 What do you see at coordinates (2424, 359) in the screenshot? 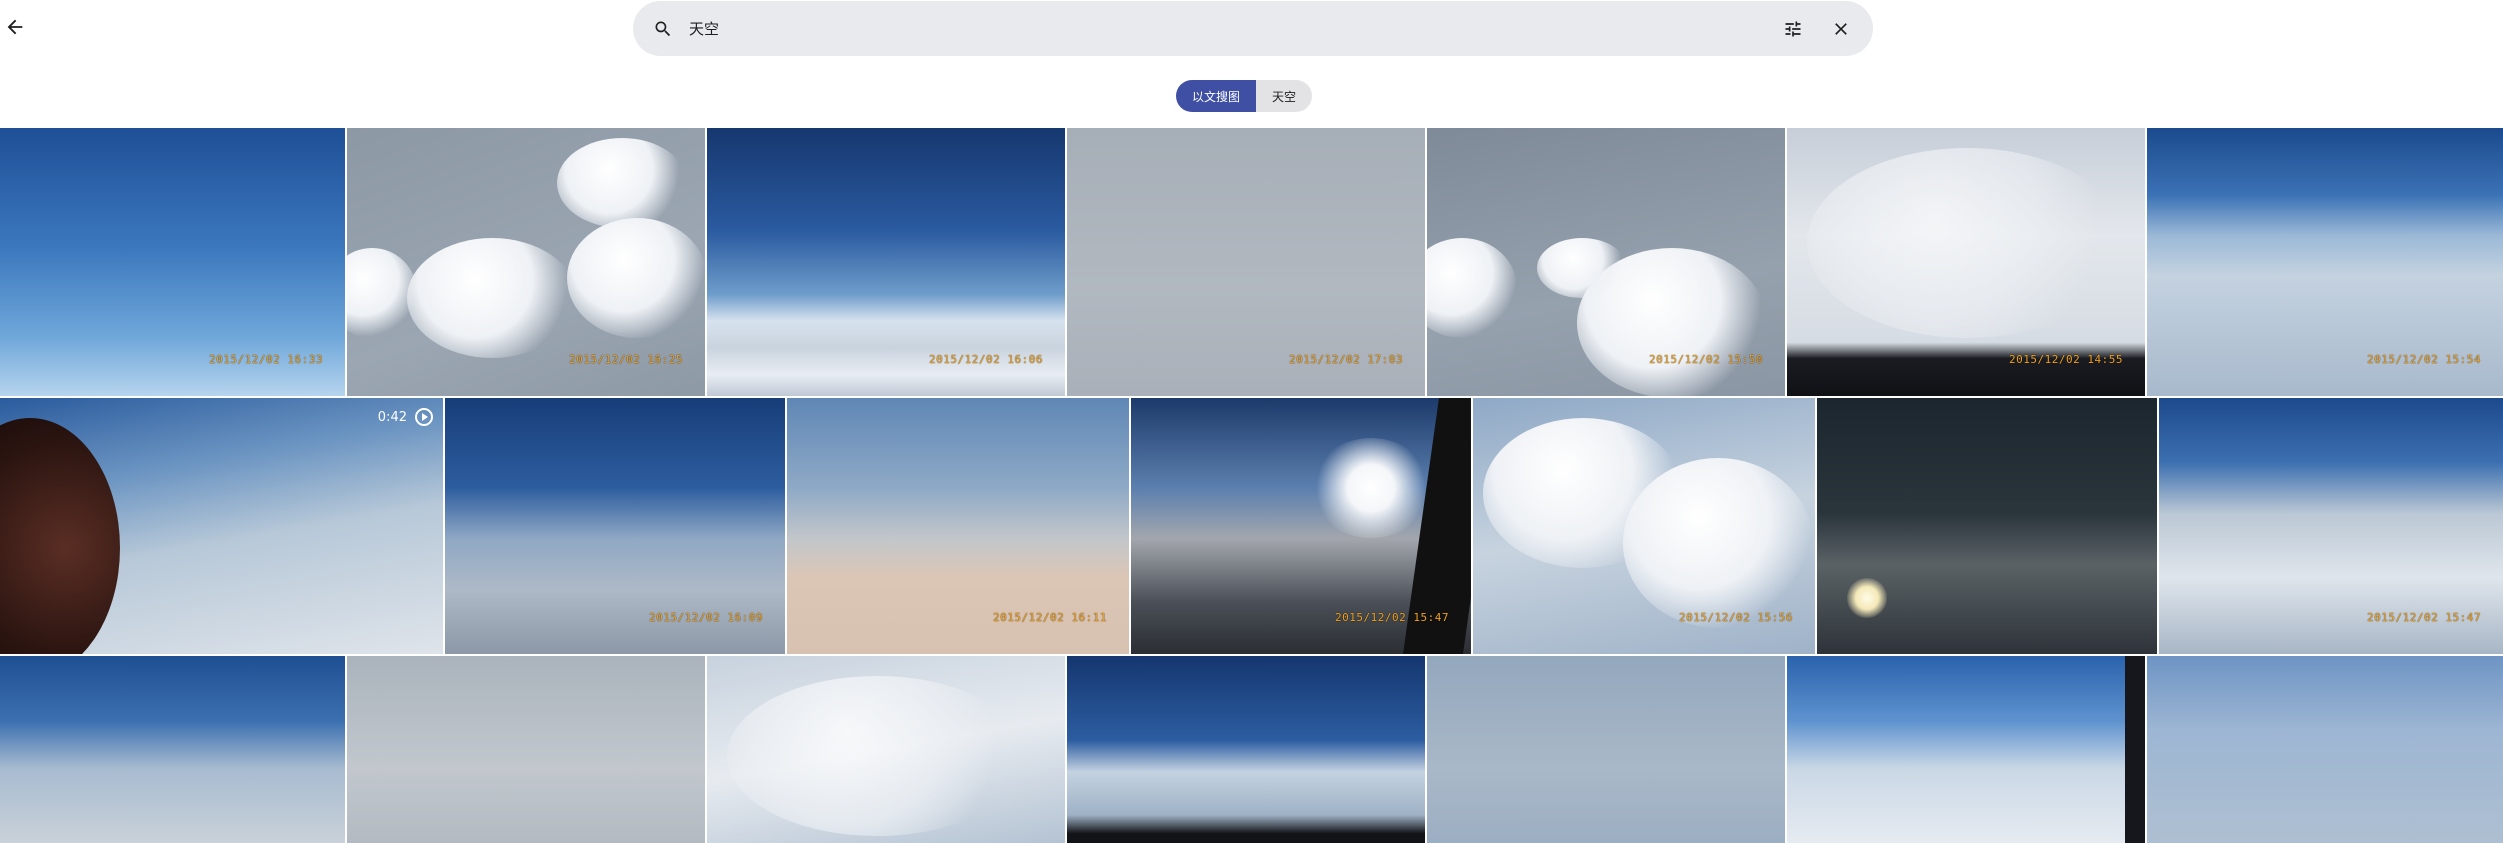
I see `photo-timestamp: 2015/12/02 15:54` at bounding box center [2424, 359].